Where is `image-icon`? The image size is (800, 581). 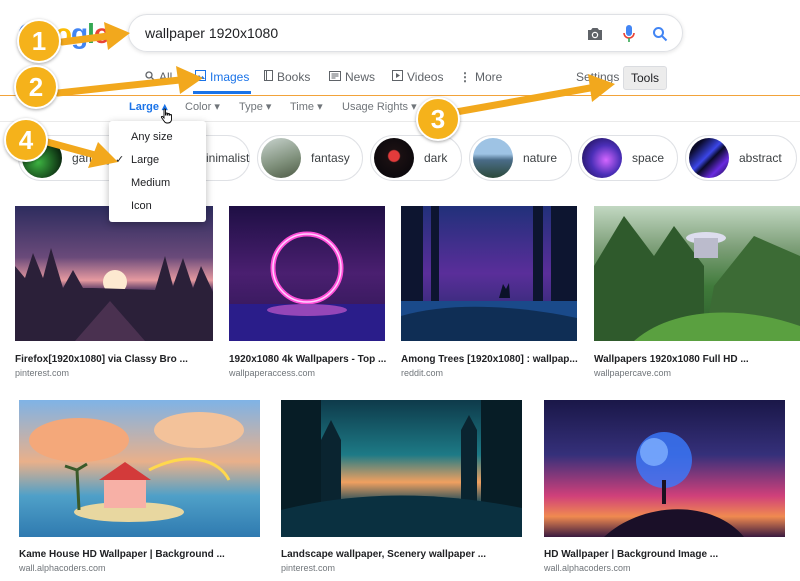 image-icon is located at coordinates (200, 77).